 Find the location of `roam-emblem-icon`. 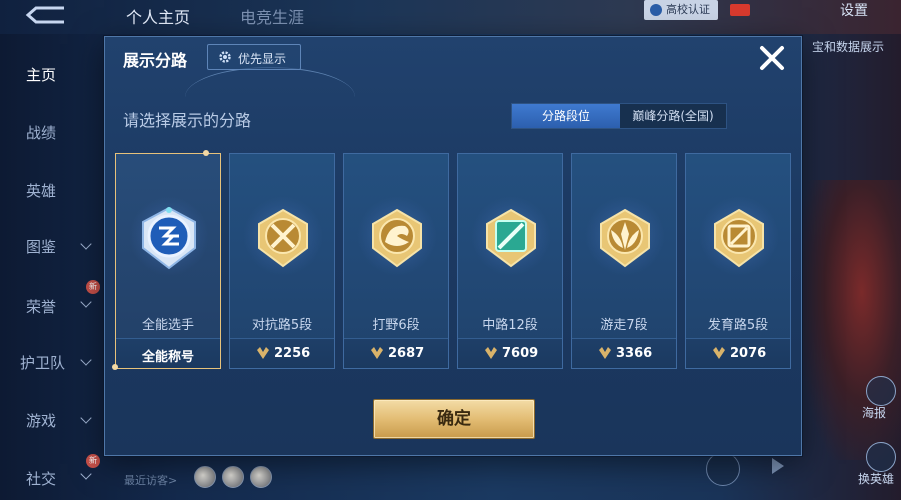

roam-emblem-icon is located at coordinates (625, 238).